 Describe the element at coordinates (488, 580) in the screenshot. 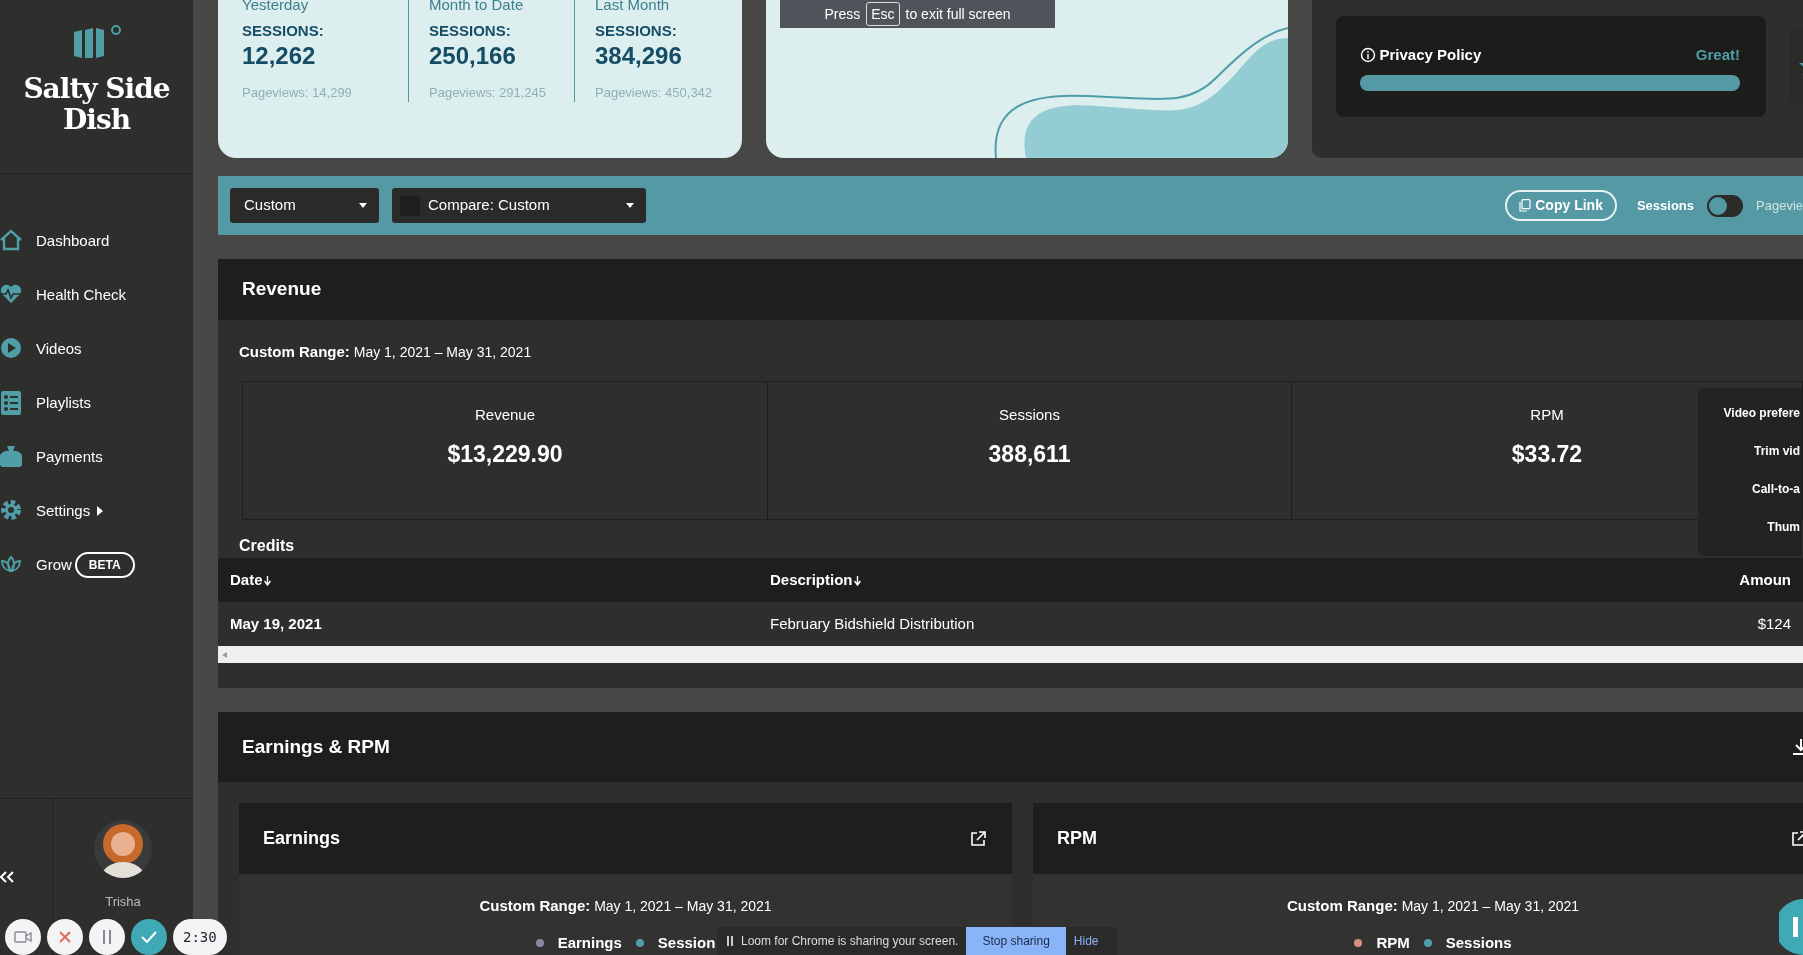

I see `column-header: Date` at that location.